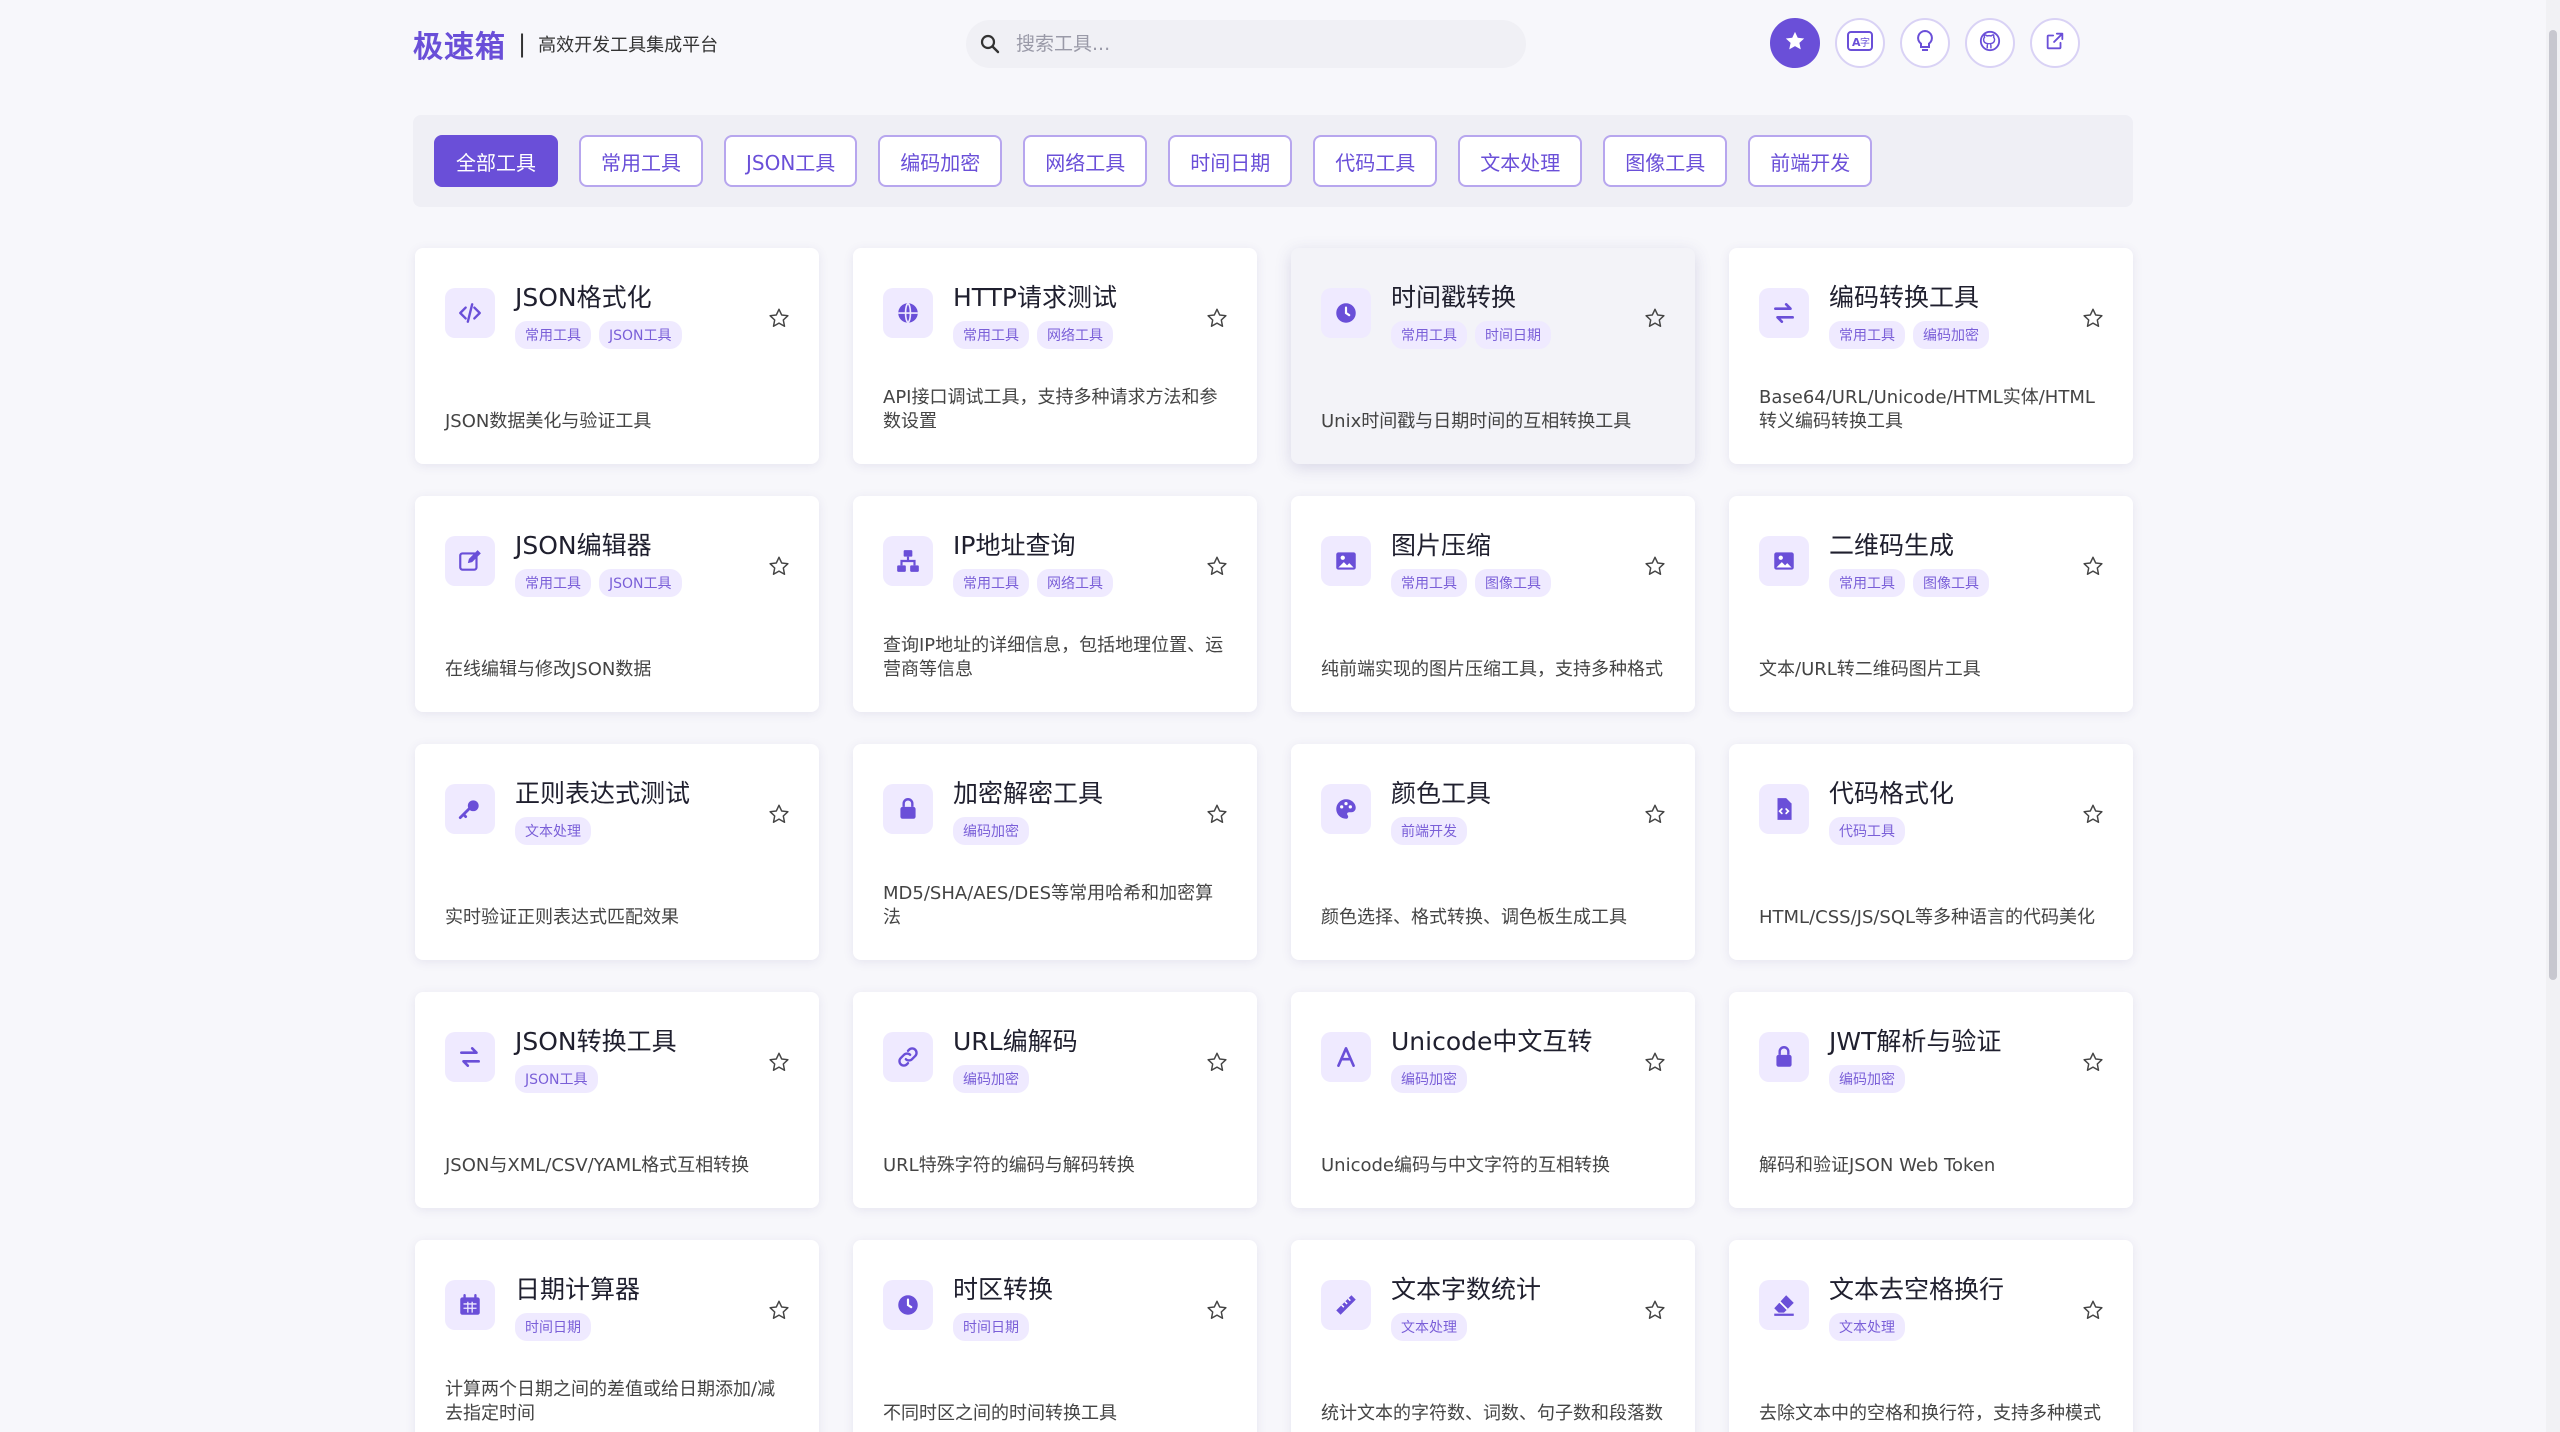  I want to click on tool-card: Unicode中文互转 编码加密 Unicode编码与中文字符的互相转换, so click(1493, 1100).